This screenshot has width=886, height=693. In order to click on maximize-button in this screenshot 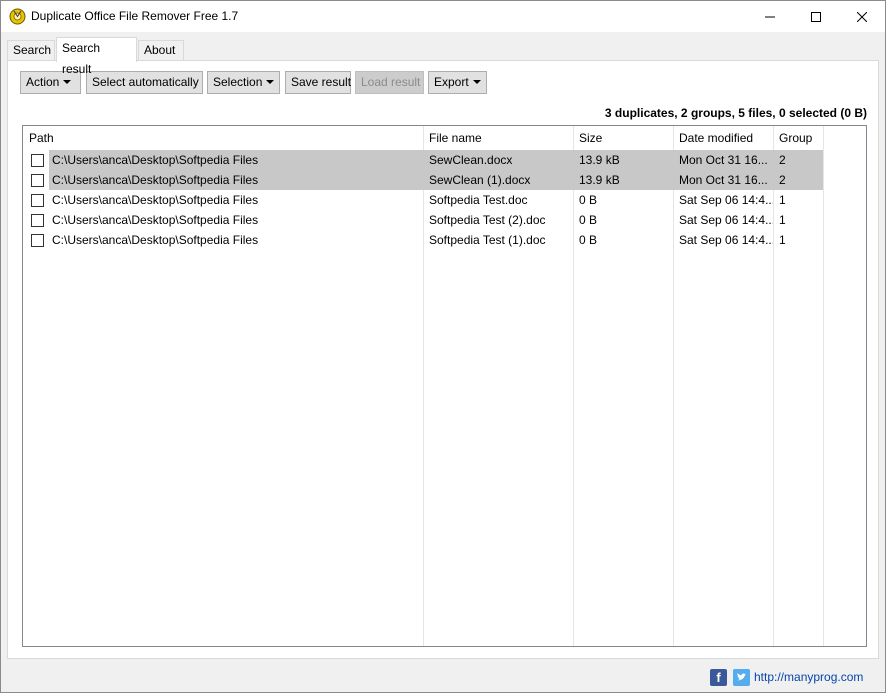, I will do `click(816, 16)`.